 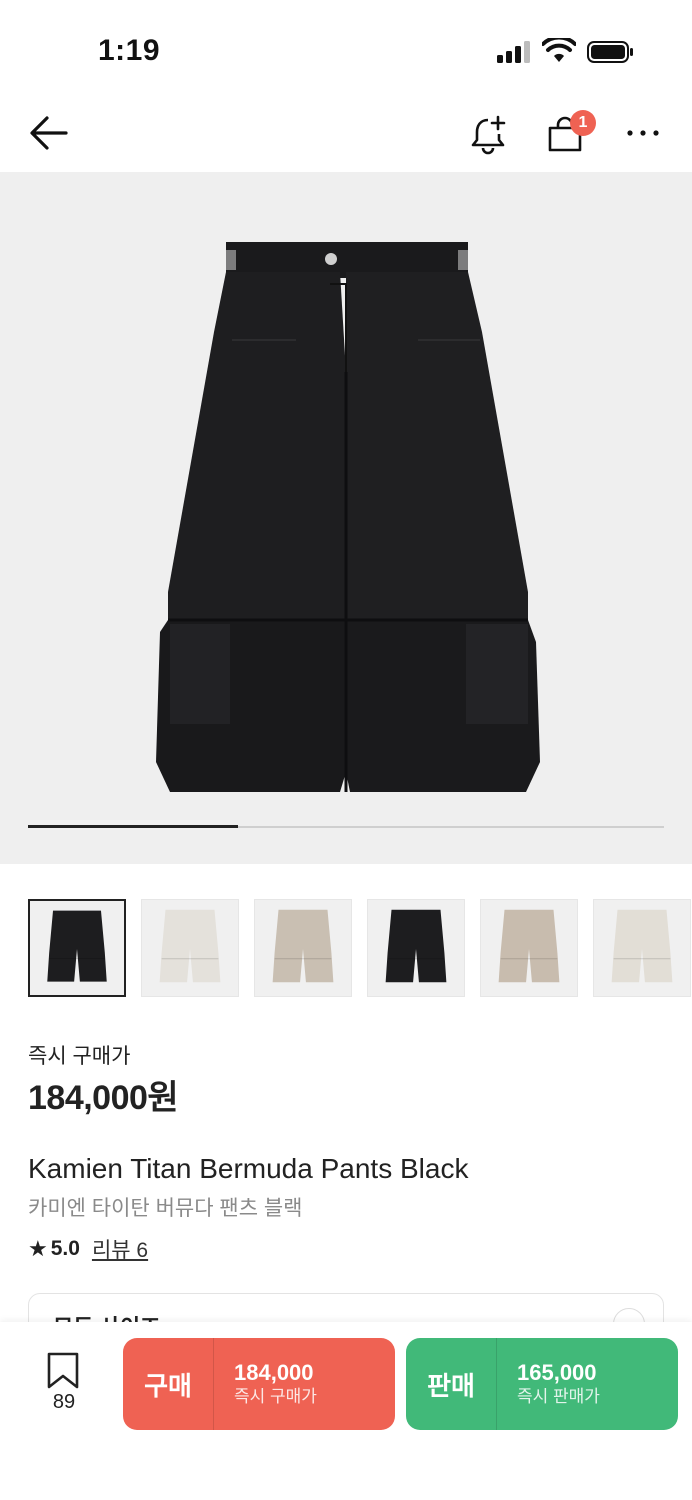 What do you see at coordinates (103, 1098) in the screenshot?
I see `price-value: 184,000원` at bounding box center [103, 1098].